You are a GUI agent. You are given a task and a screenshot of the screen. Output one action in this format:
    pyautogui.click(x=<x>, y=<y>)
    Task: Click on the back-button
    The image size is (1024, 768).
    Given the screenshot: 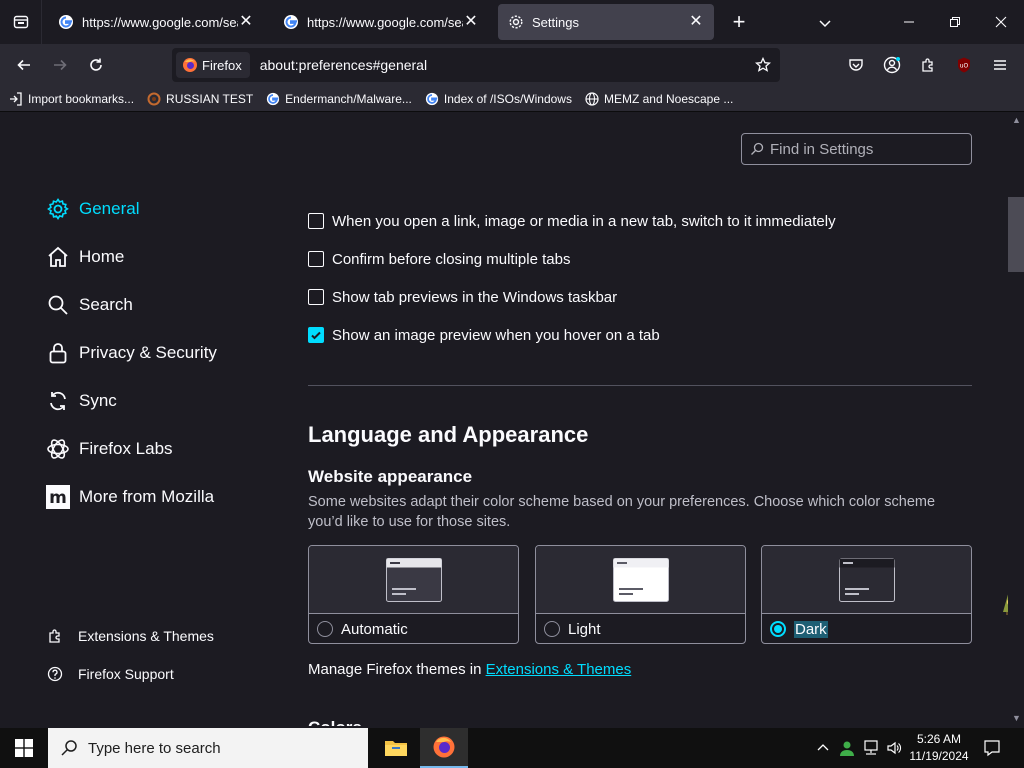 What is the action you would take?
    pyautogui.click(x=24, y=65)
    